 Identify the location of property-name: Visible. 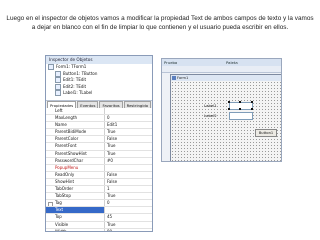
(75, 224).